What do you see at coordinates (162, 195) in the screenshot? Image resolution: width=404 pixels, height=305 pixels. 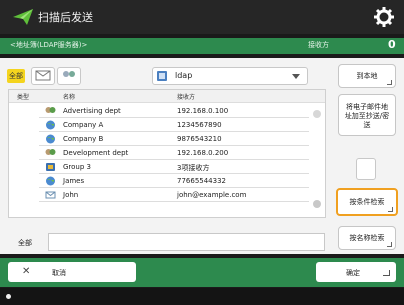 I see `list-item: John john@example.com` at bounding box center [162, 195].